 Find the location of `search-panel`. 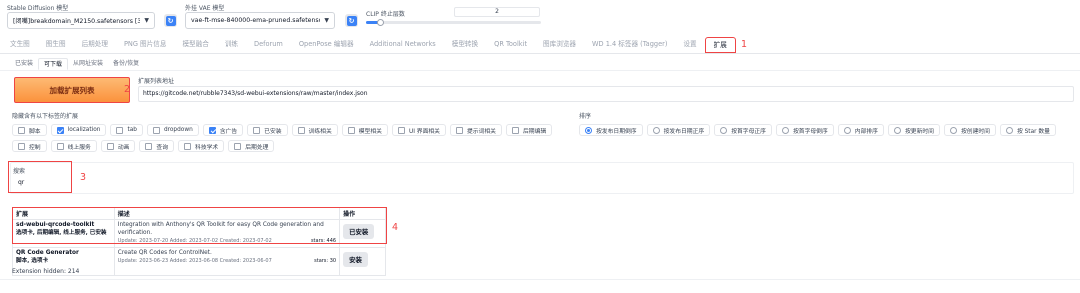

search-panel is located at coordinates (542, 178).